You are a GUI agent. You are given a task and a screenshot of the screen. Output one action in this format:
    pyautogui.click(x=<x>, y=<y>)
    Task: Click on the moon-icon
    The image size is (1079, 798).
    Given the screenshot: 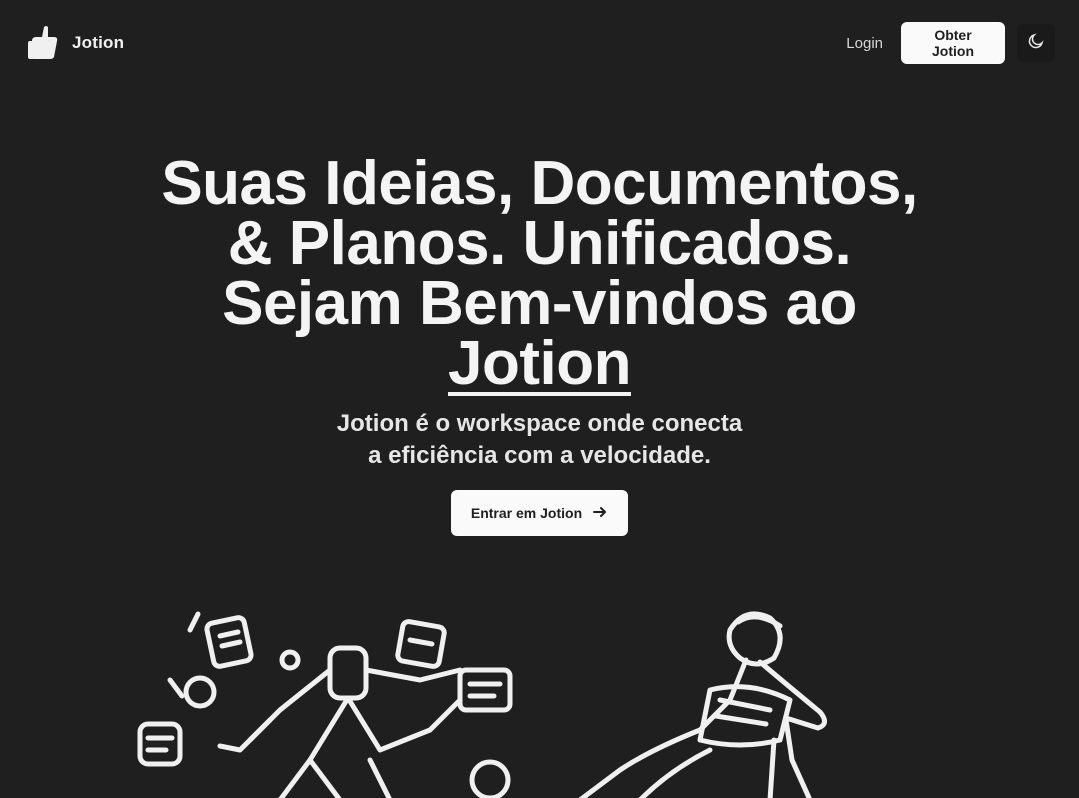 What is the action you would take?
    pyautogui.click(x=1036, y=43)
    